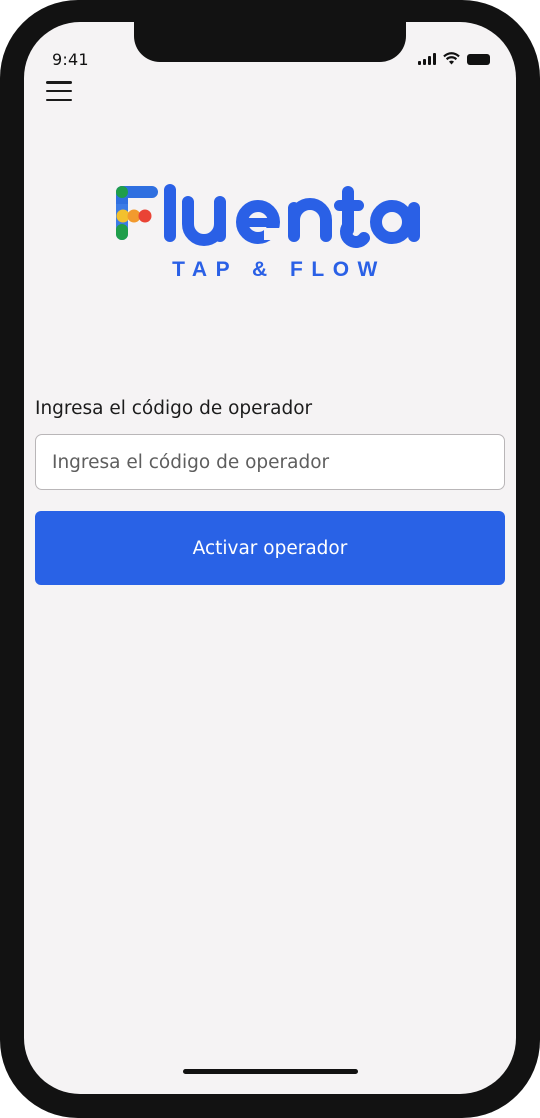 Image resolution: width=540 pixels, height=1118 pixels. Describe the element at coordinates (70, 59) in the screenshot. I see `status-time: 9:41` at that location.